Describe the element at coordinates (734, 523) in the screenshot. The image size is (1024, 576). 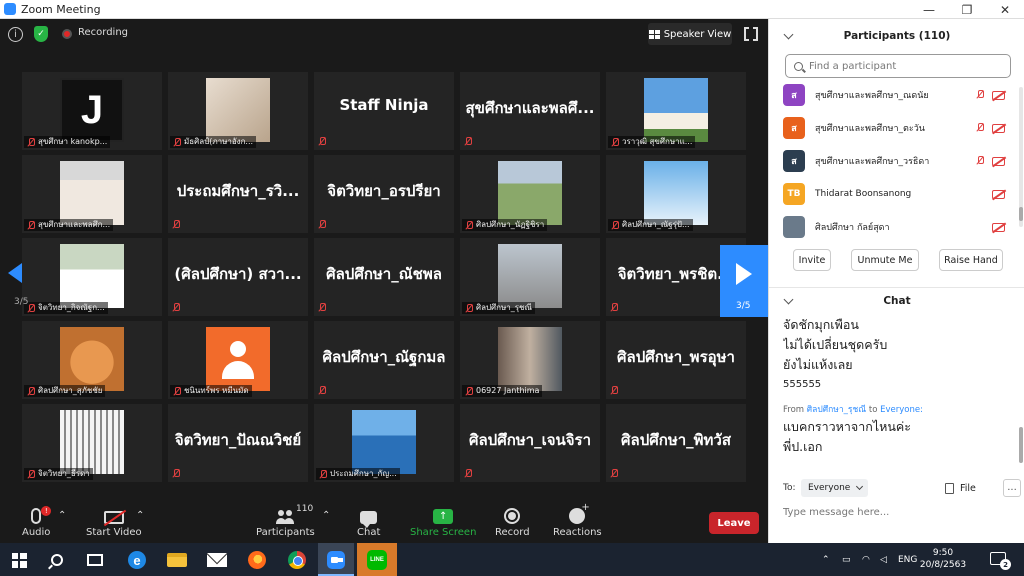
I see `leave-button: Leave` at that location.